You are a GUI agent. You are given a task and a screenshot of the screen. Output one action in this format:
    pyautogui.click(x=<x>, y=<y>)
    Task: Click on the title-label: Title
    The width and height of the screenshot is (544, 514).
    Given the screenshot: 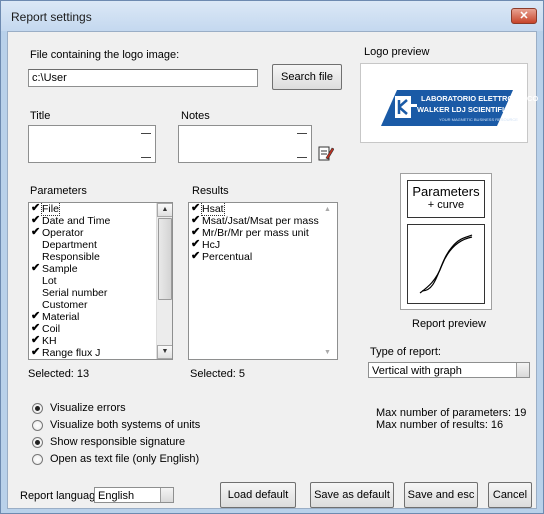 What is the action you would take?
    pyautogui.click(x=40, y=116)
    